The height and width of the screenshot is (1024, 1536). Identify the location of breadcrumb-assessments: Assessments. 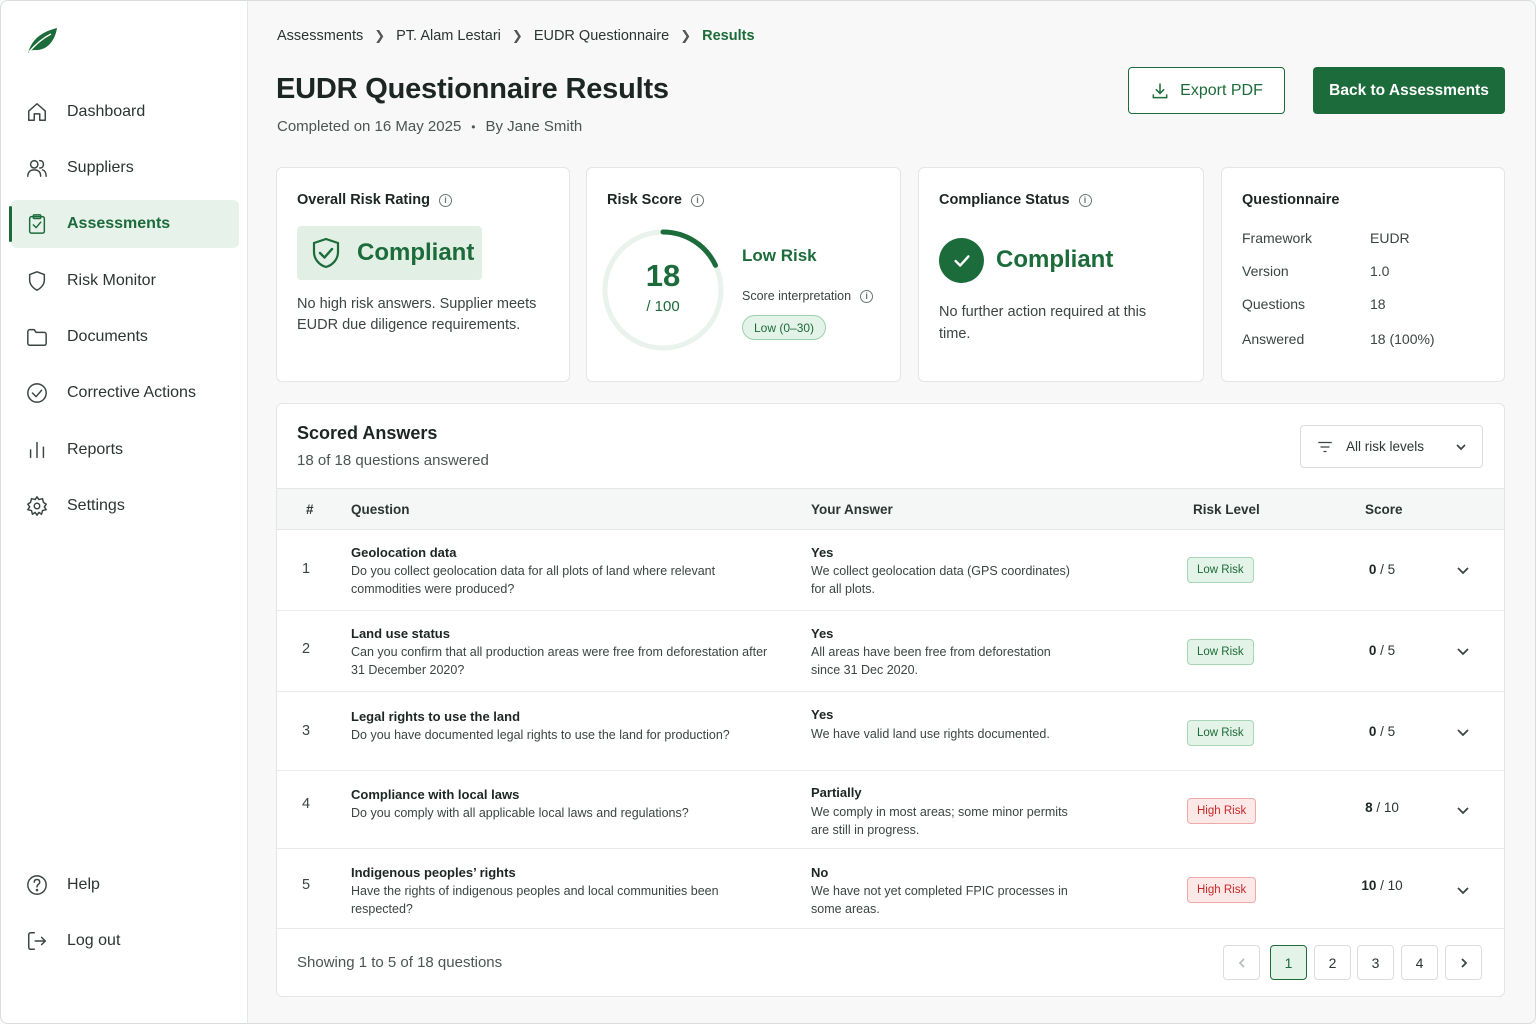
(320, 36).